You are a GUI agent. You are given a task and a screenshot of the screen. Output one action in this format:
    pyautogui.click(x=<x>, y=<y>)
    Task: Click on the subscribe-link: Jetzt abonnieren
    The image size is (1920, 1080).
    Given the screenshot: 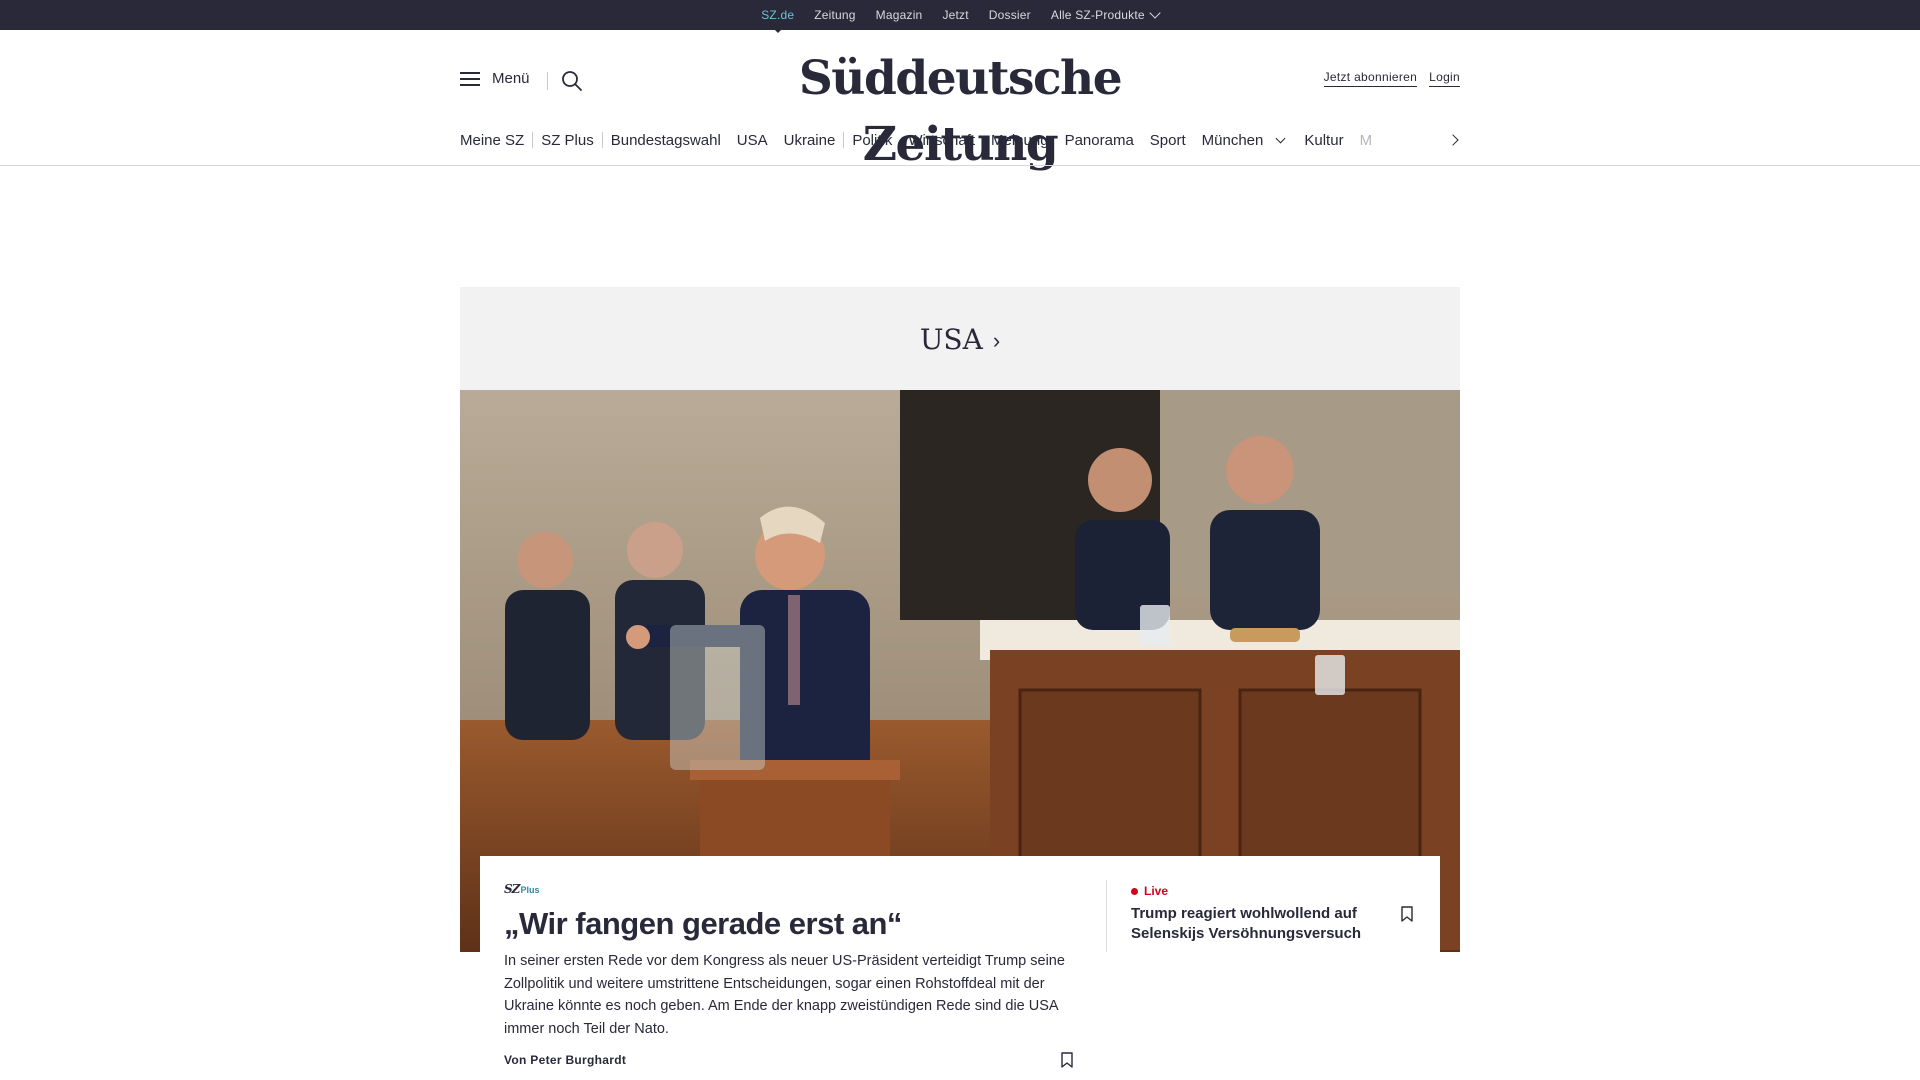 What is the action you would take?
    pyautogui.click(x=1370, y=78)
    